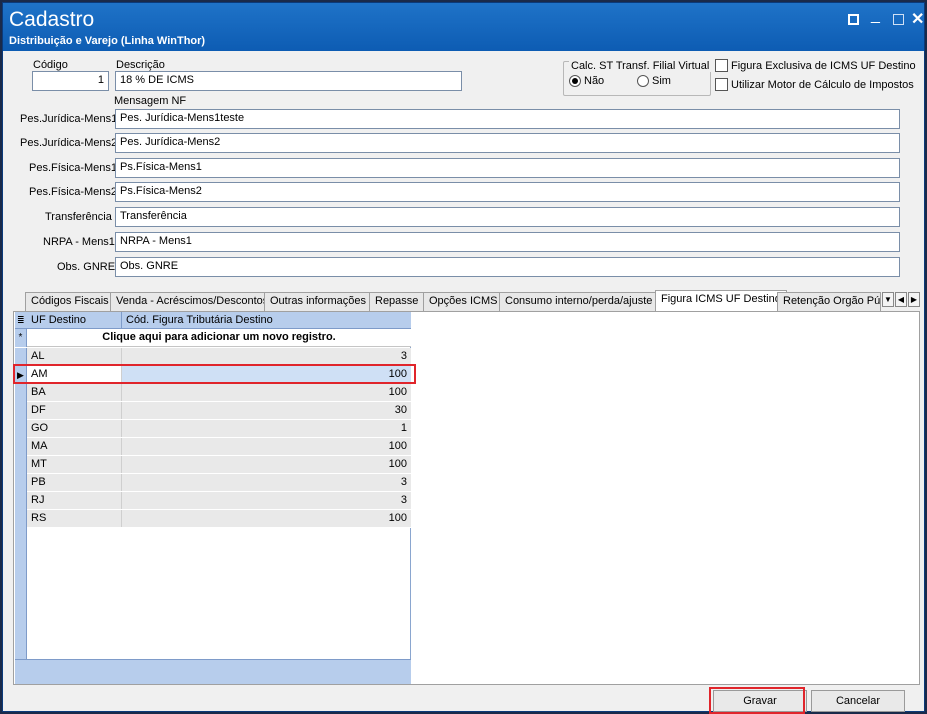  What do you see at coordinates (858, 701) in the screenshot?
I see `cancelar-button: Cancelar` at bounding box center [858, 701].